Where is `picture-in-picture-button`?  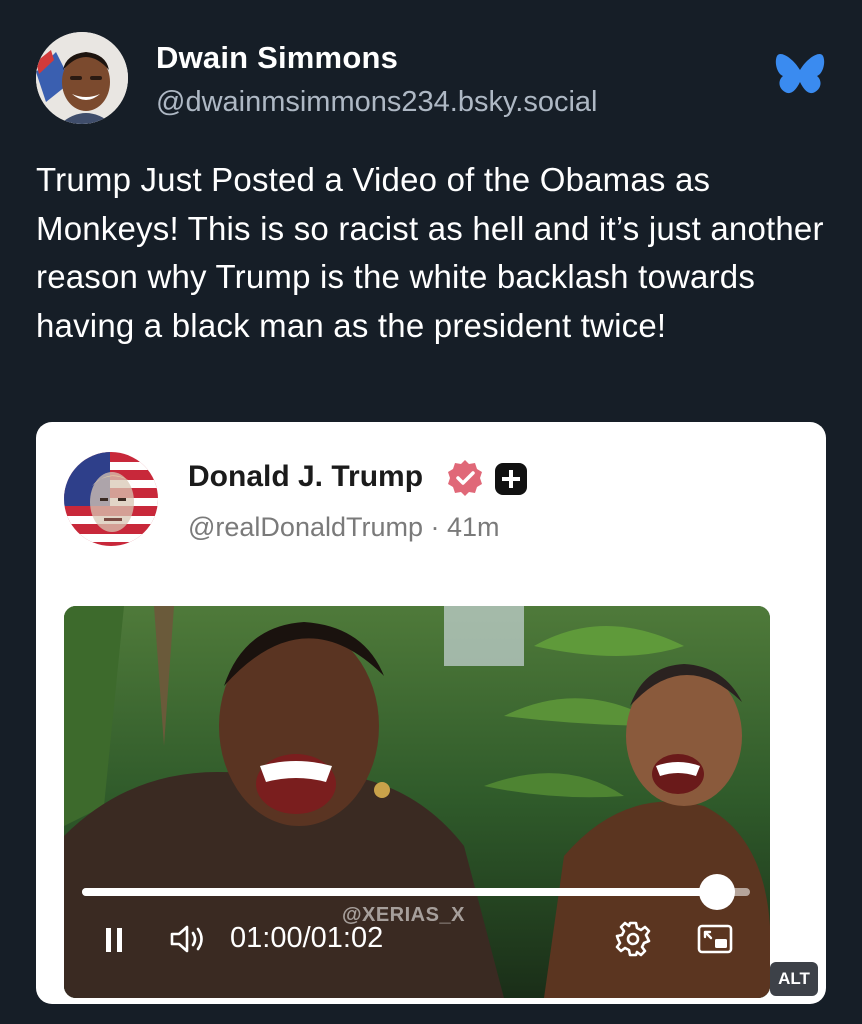
picture-in-picture-button is located at coordinates (715, 939).